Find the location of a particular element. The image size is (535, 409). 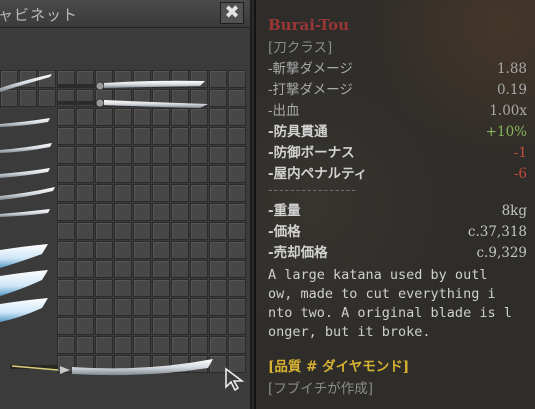

property-label: -売却価格 is located at coordinates (298, 253).